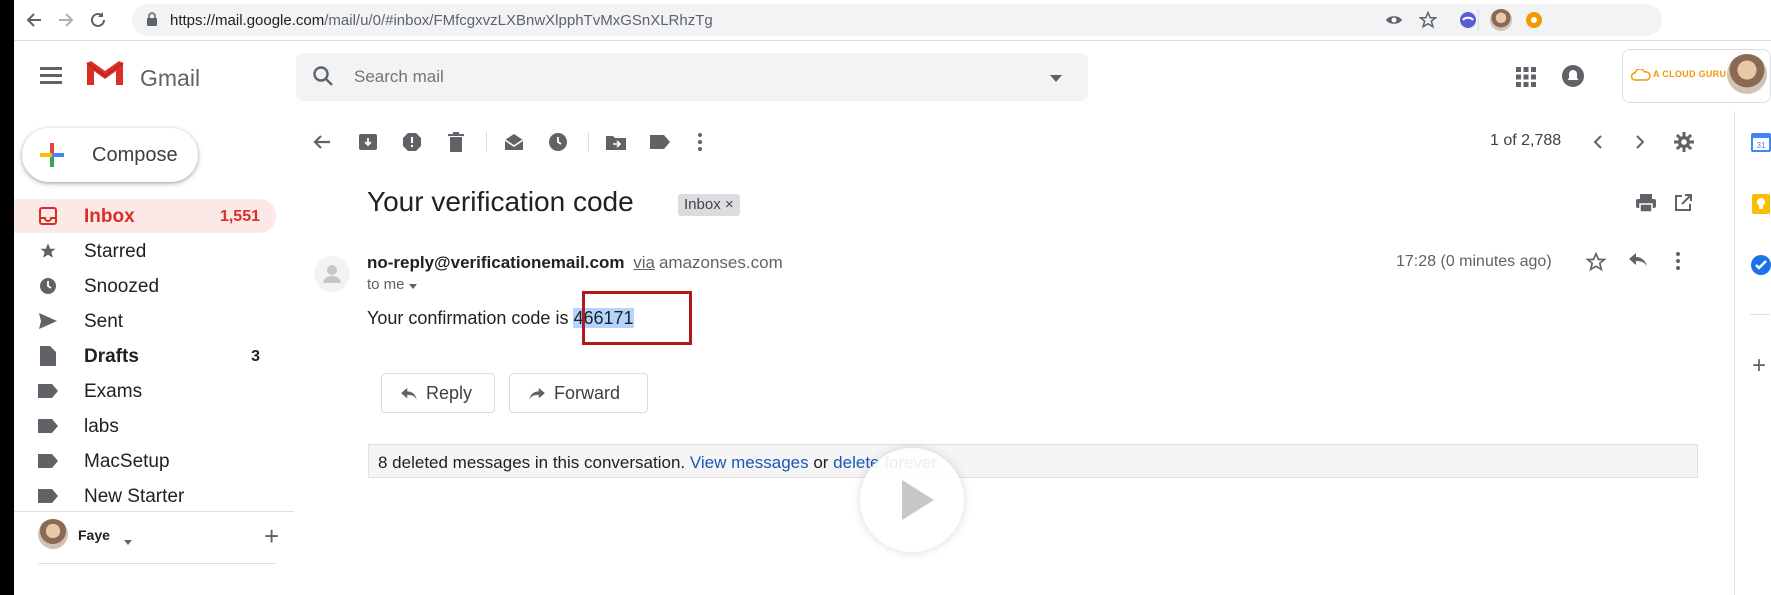 This screenshot has height=595, width=1771. I want to click on forward-icon, so click(537, 395).